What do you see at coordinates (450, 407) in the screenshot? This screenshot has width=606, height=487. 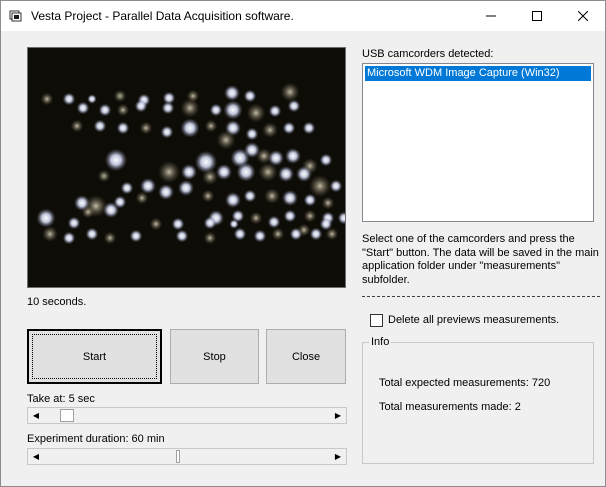 I see `measurements-made-text: Total measurements made: 2` at bounding box center [450, 407].